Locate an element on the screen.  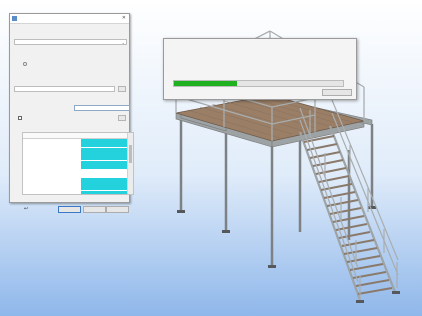
name-label is located at coordinates (37, 109).